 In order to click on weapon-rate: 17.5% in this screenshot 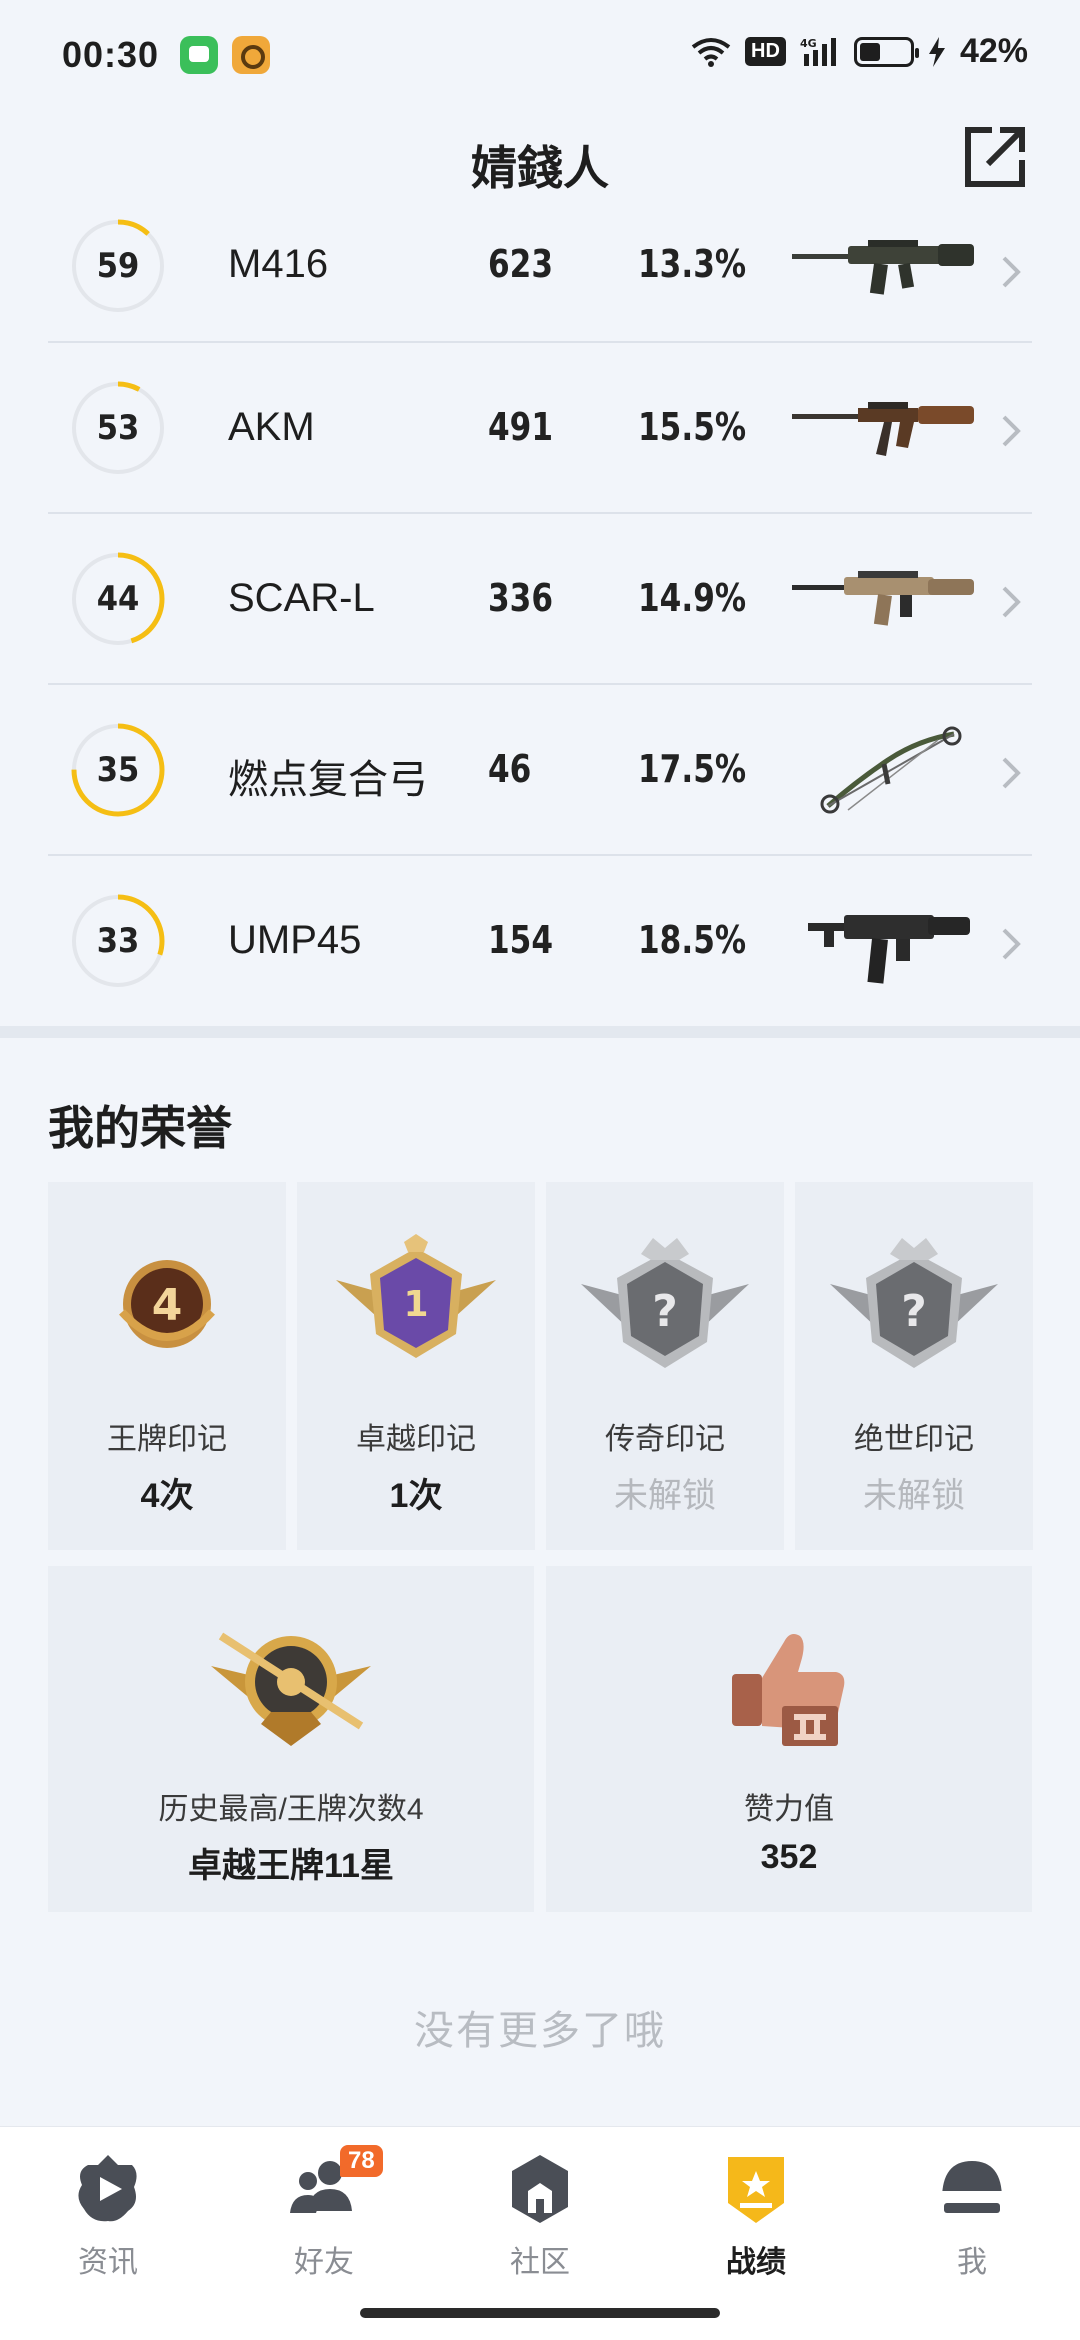, I will do `click(692, 769)`.